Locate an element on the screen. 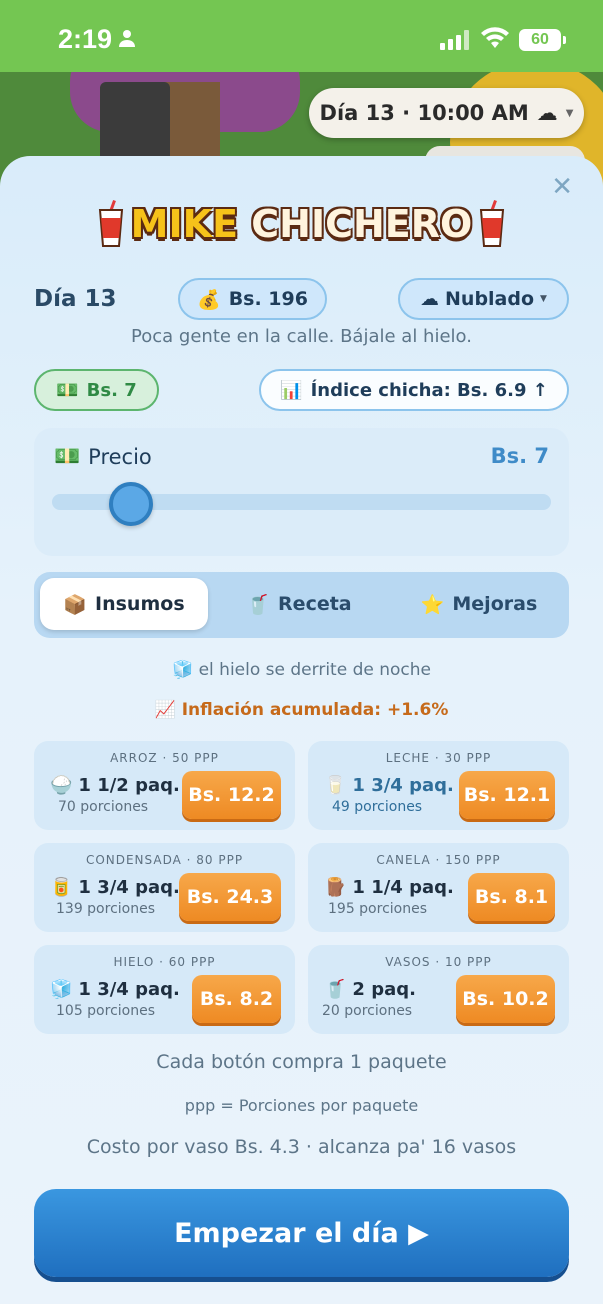 This screenshot has height=1304, width=603. price-label-group: 💵 Precio is located at coordinates (103, 456).